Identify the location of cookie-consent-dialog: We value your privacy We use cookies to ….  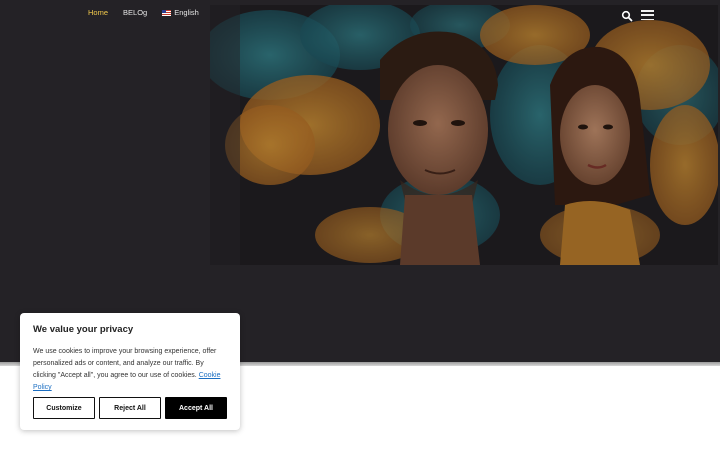
(130, 371).